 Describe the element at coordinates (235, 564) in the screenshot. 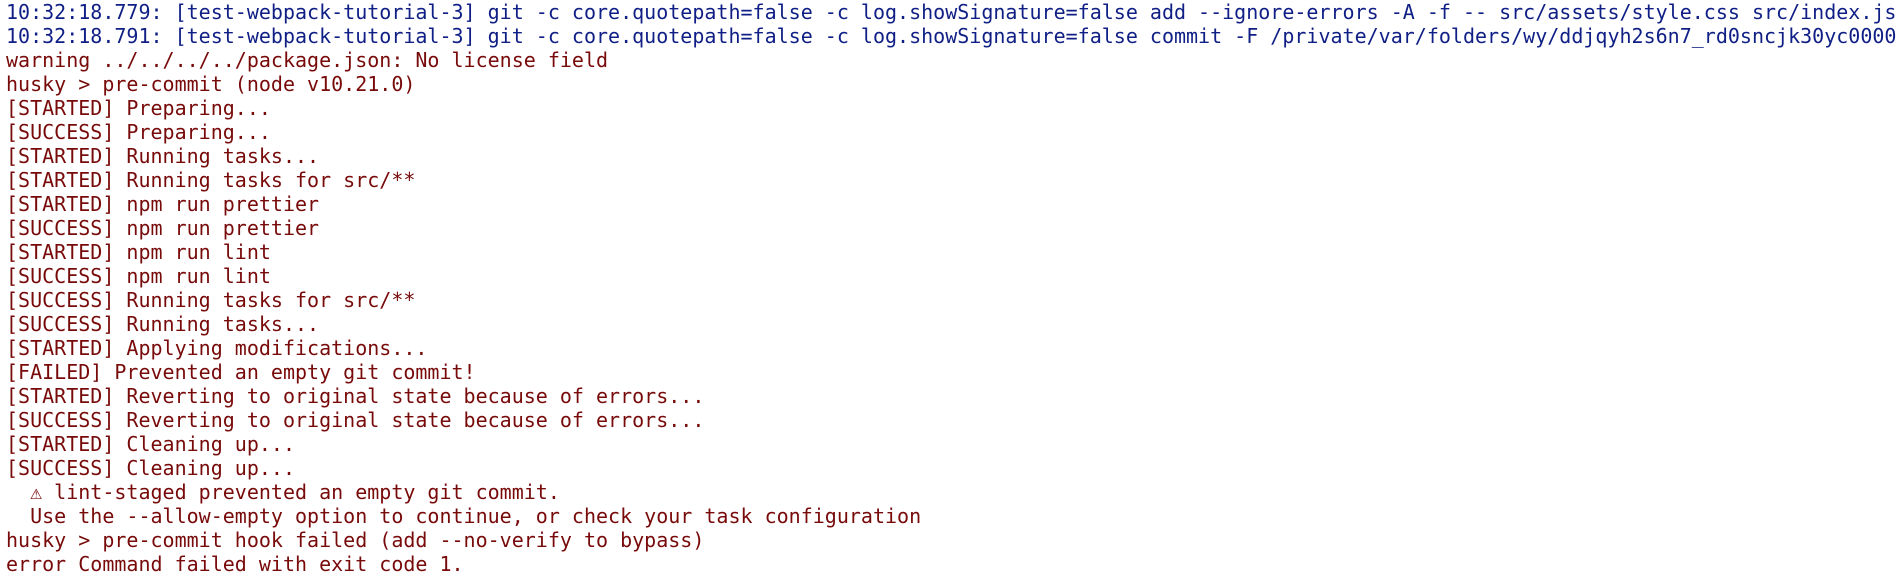

I see `console-line-error-exit-code: error Command failed with exit code 1.` at that location.